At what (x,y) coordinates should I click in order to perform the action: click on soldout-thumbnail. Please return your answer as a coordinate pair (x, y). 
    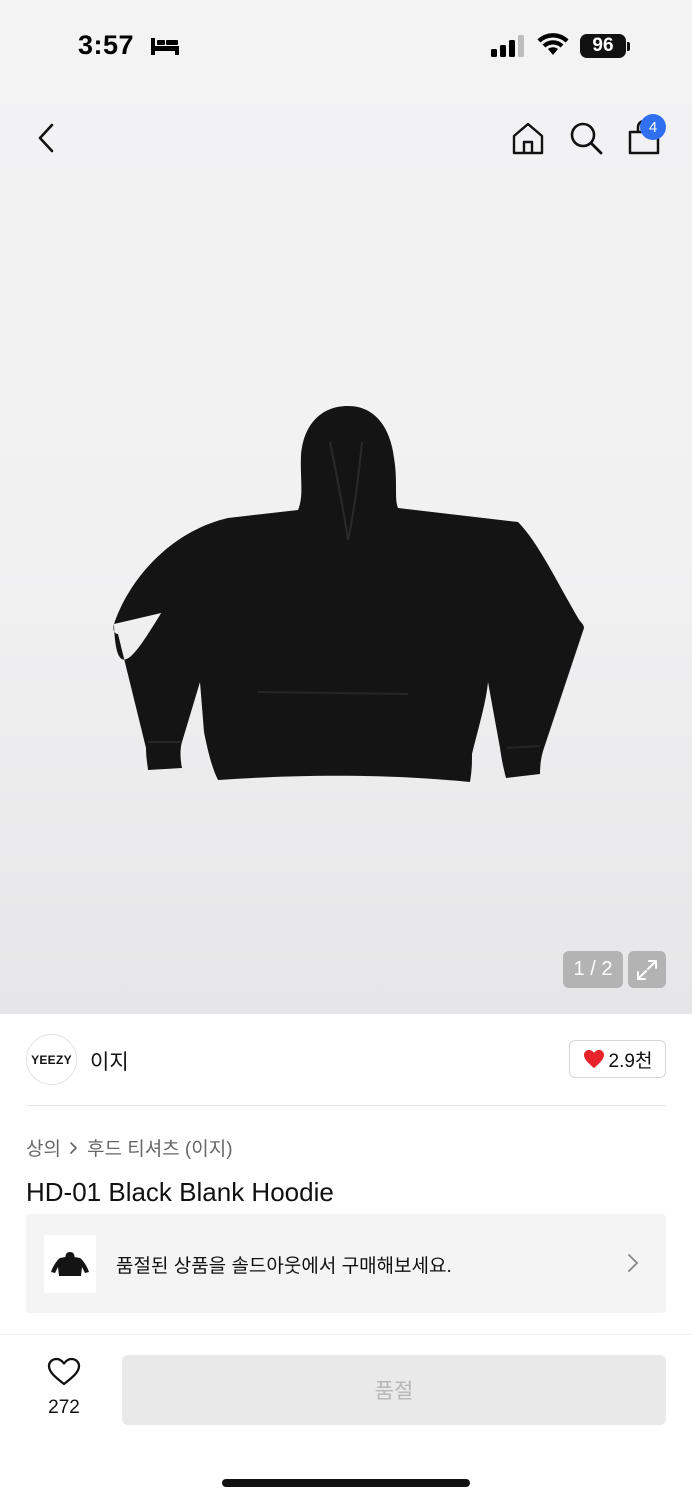
    Looking at the image, I should click on (70, 1264).